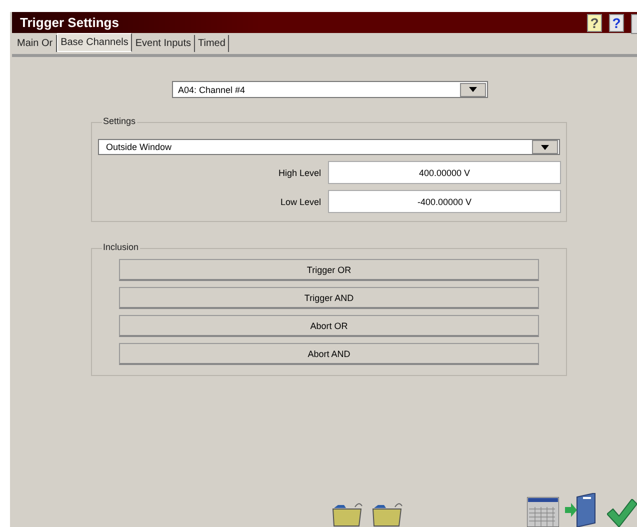 Image resolution: width=637 pixels, height=527 pixels. What do you see at coordinates (70, 22) in the screenshot?
I see `window-title: Trigger Settings` at bounding box center [70, 22].